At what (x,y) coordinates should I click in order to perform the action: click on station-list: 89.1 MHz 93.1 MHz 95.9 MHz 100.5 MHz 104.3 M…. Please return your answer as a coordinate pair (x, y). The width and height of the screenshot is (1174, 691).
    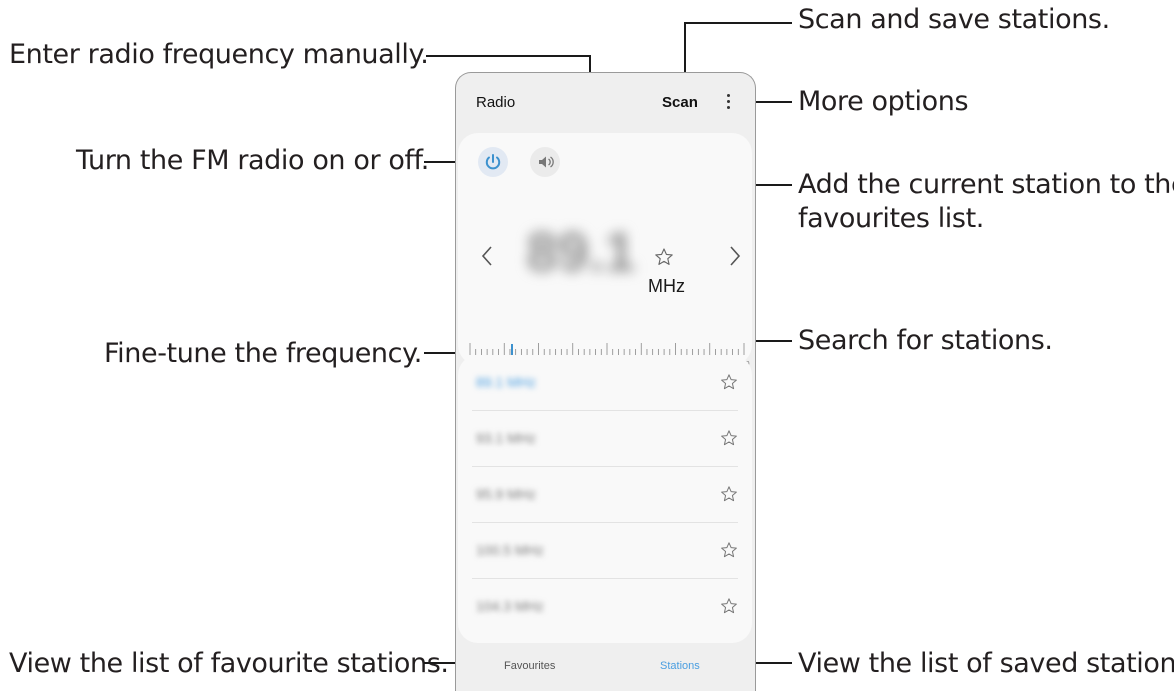
    Looking at the image, I should click on (605, 499).